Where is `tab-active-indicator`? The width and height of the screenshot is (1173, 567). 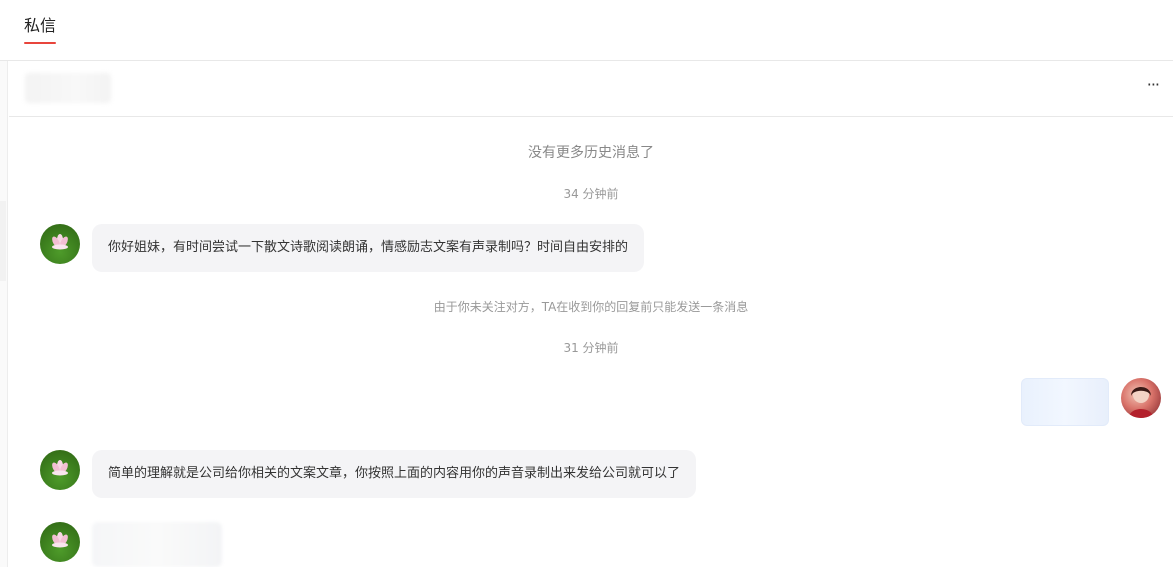
tab-active-indicator is located at coordinates (40, 43).